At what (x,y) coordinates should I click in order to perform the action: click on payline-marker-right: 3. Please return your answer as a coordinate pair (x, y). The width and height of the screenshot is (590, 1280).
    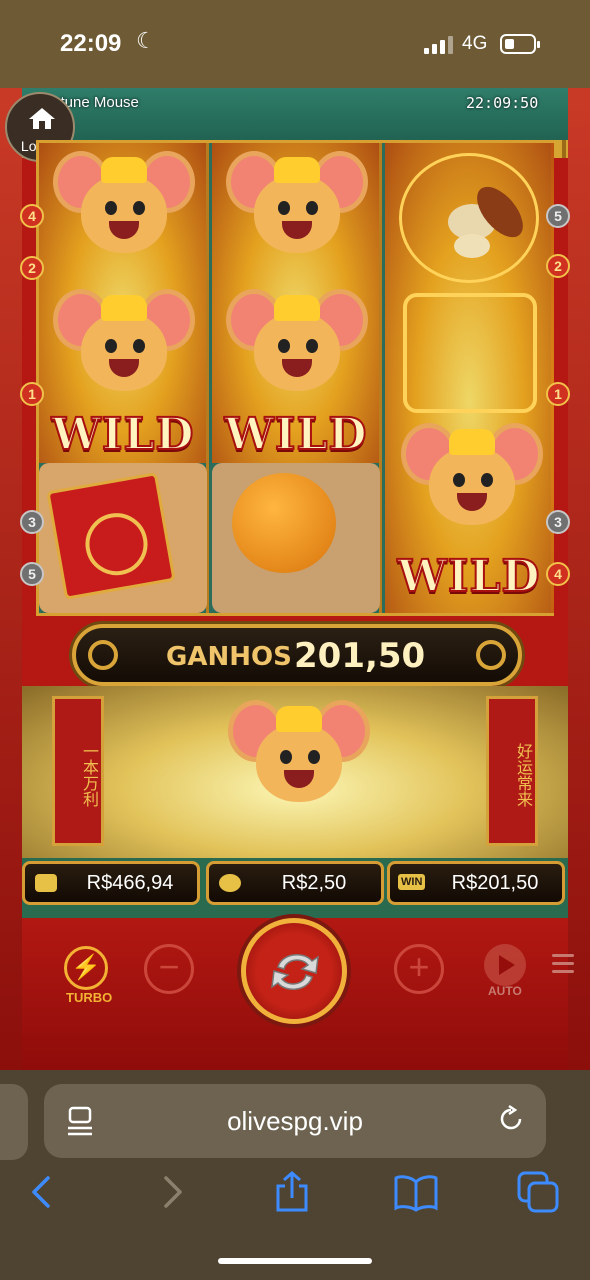
    Looking at the image, I should click on (558, 522).